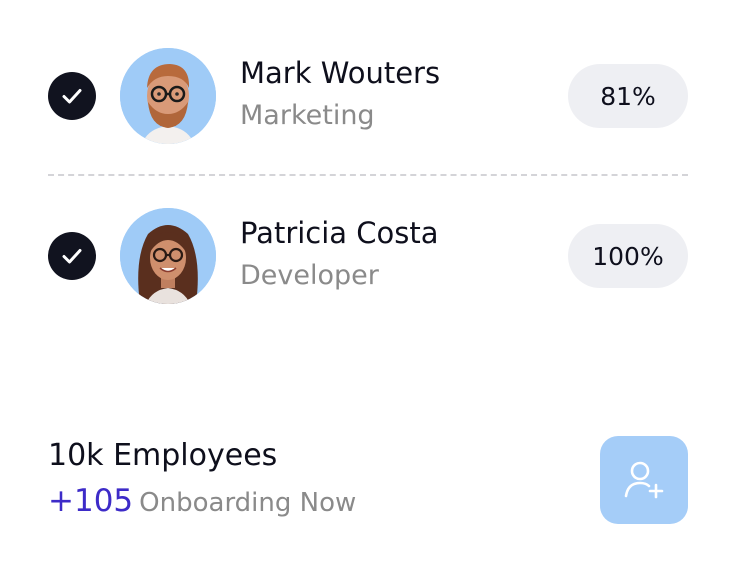 This screenshot has width=736, height=576. Describe the element at coordinates (368, 256) in the screenshot. I see `employee-row-patricia-costa: Patricia Costa Developer 100%` at that location.